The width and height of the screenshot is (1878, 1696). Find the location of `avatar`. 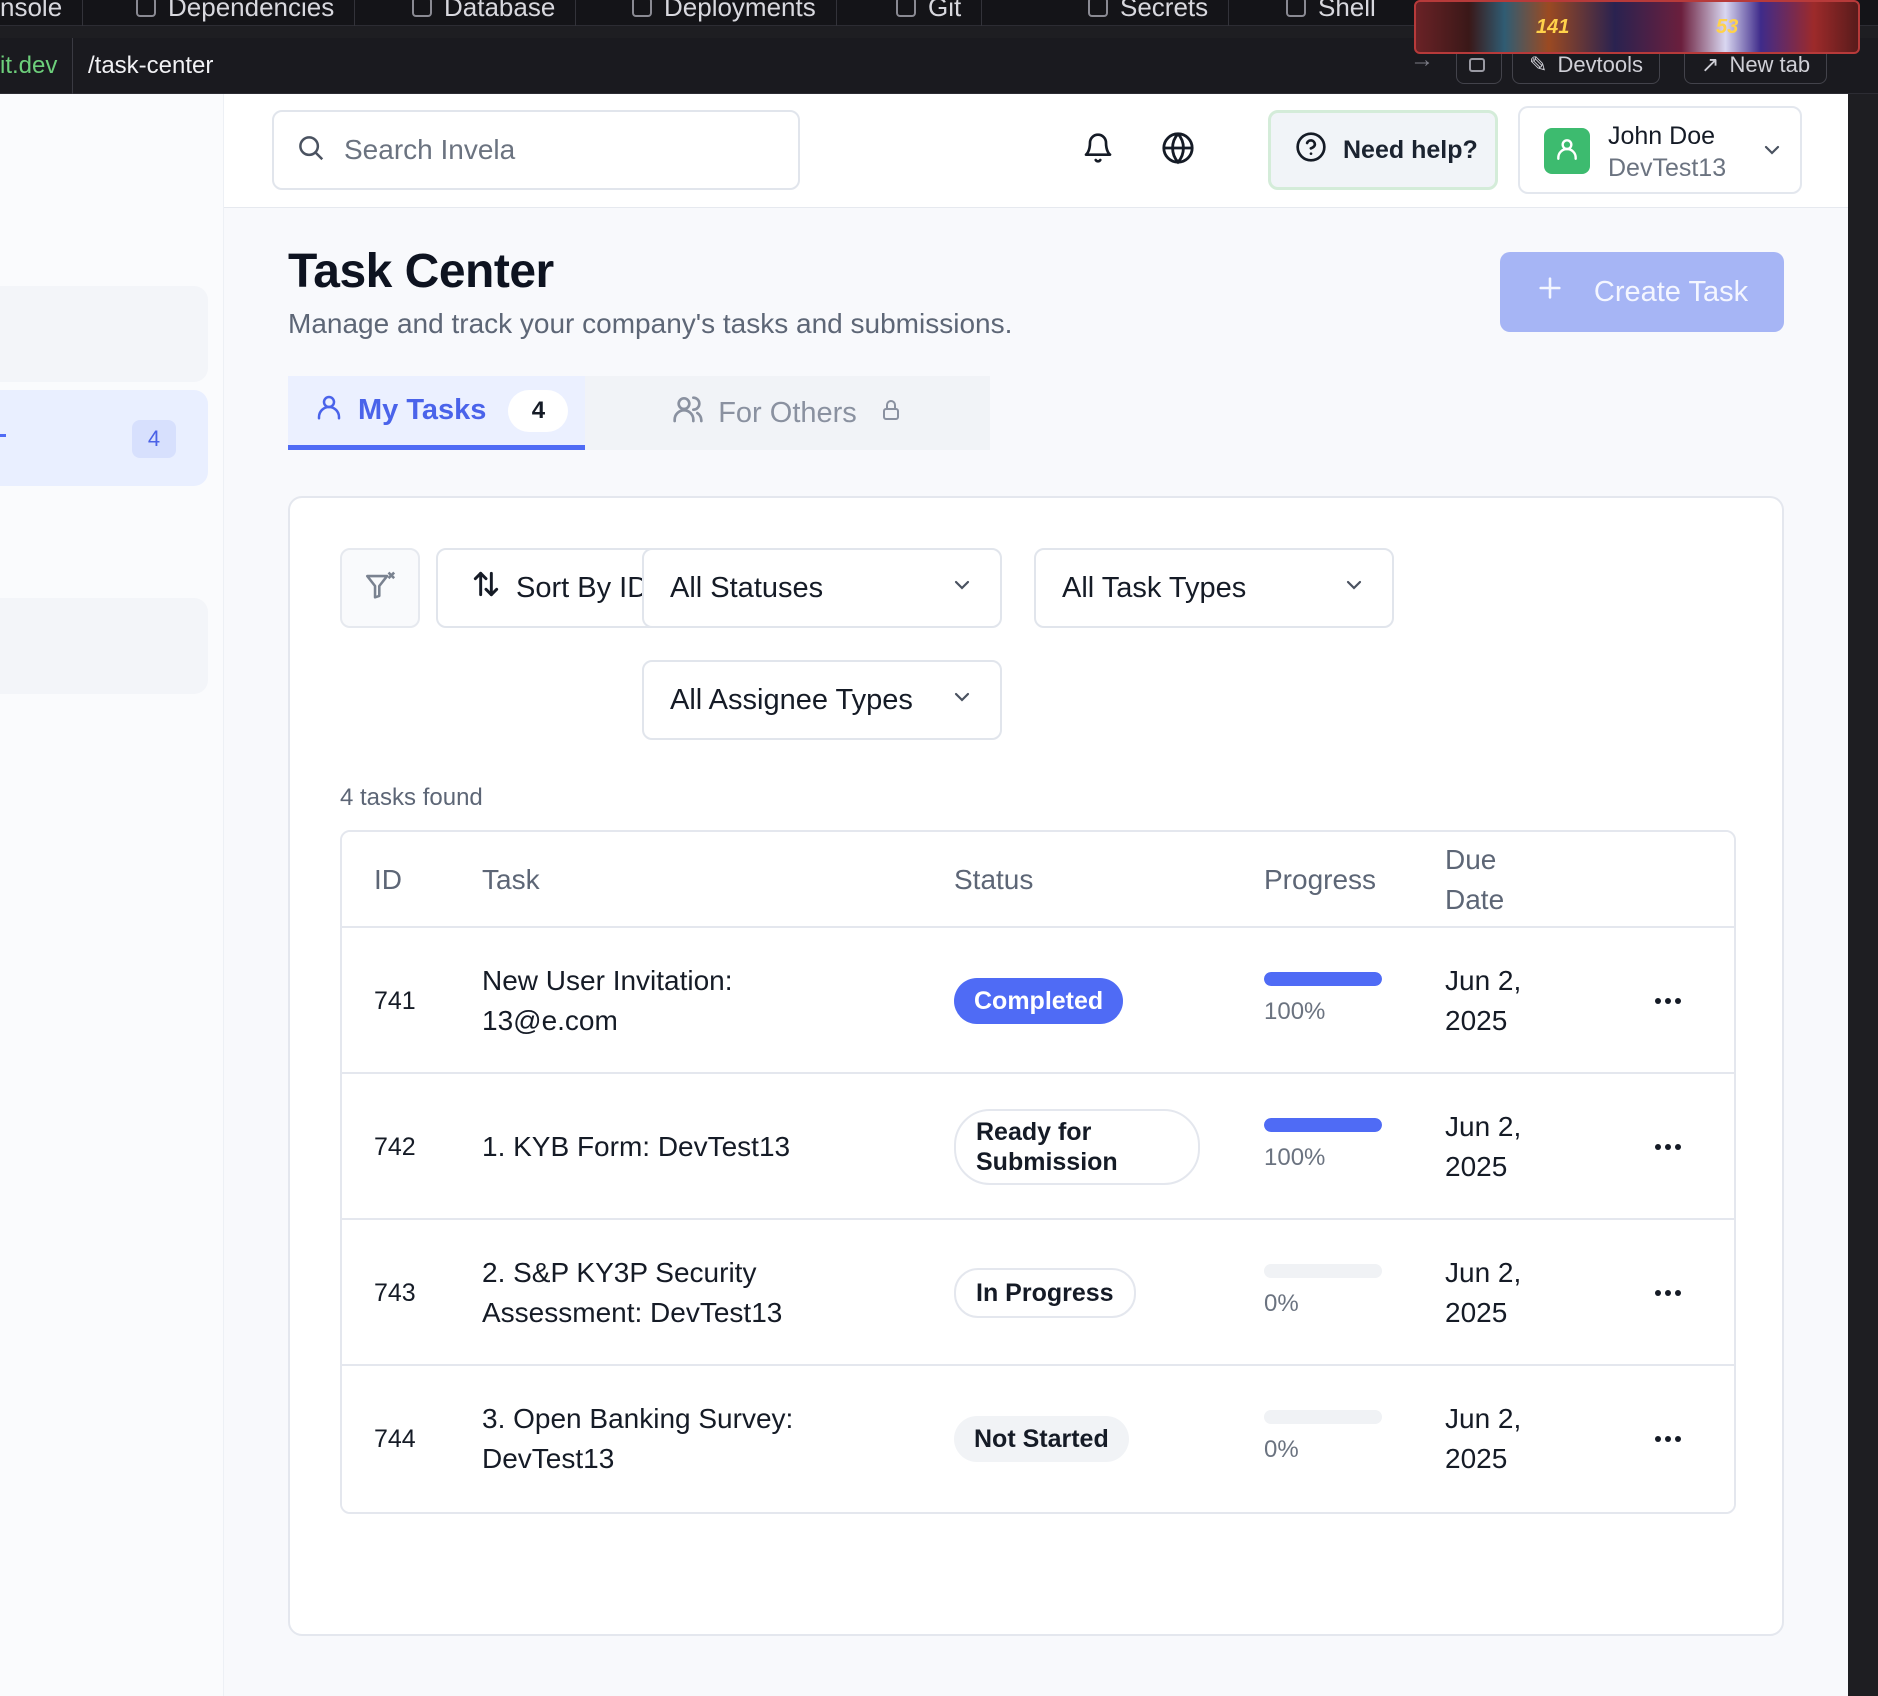

avatar is located at coordinates (1567, 151).